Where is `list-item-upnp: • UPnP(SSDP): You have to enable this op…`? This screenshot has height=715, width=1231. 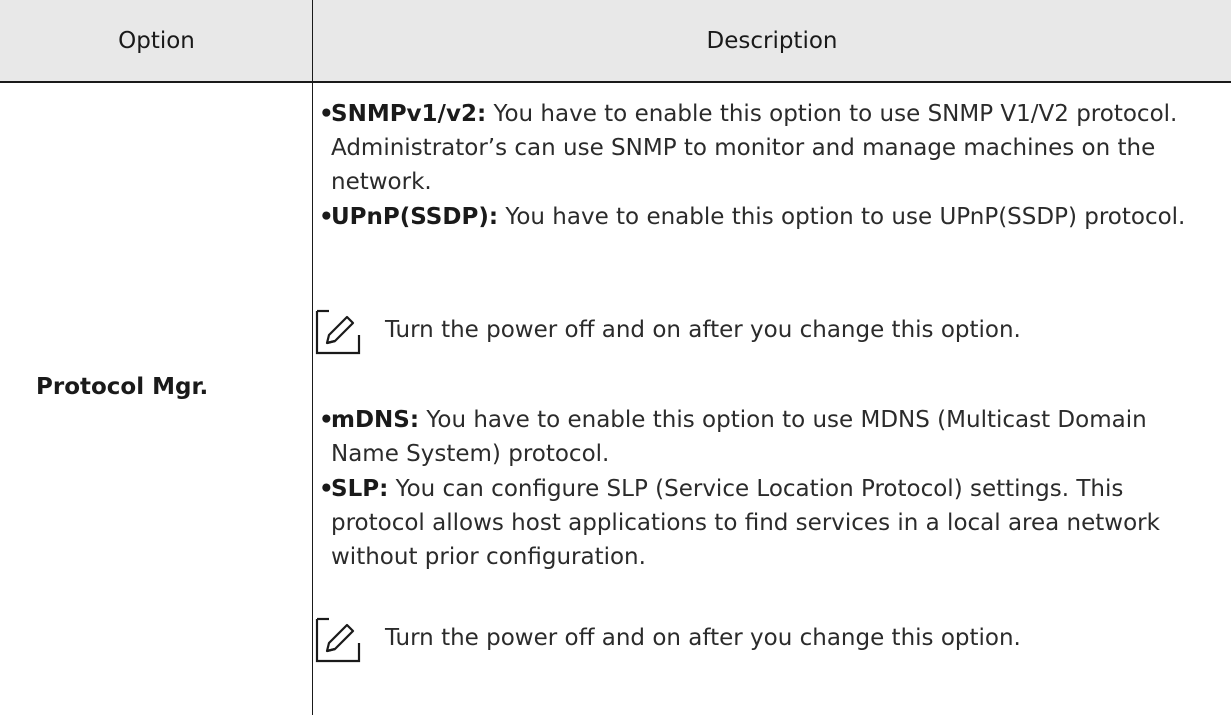
list-item-upnp: • UPnP(SSDP): You have to enable this op… is located at coordinates (765, 217).